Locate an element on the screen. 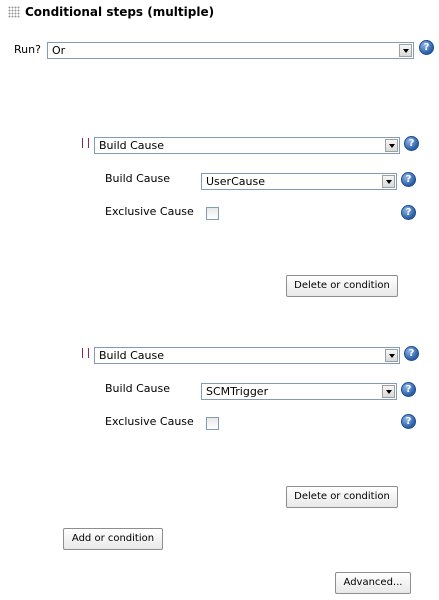 Image resolution: width=439 pixels, height=600 pixels. run-label: Run? is located at coordinates (27, 49).